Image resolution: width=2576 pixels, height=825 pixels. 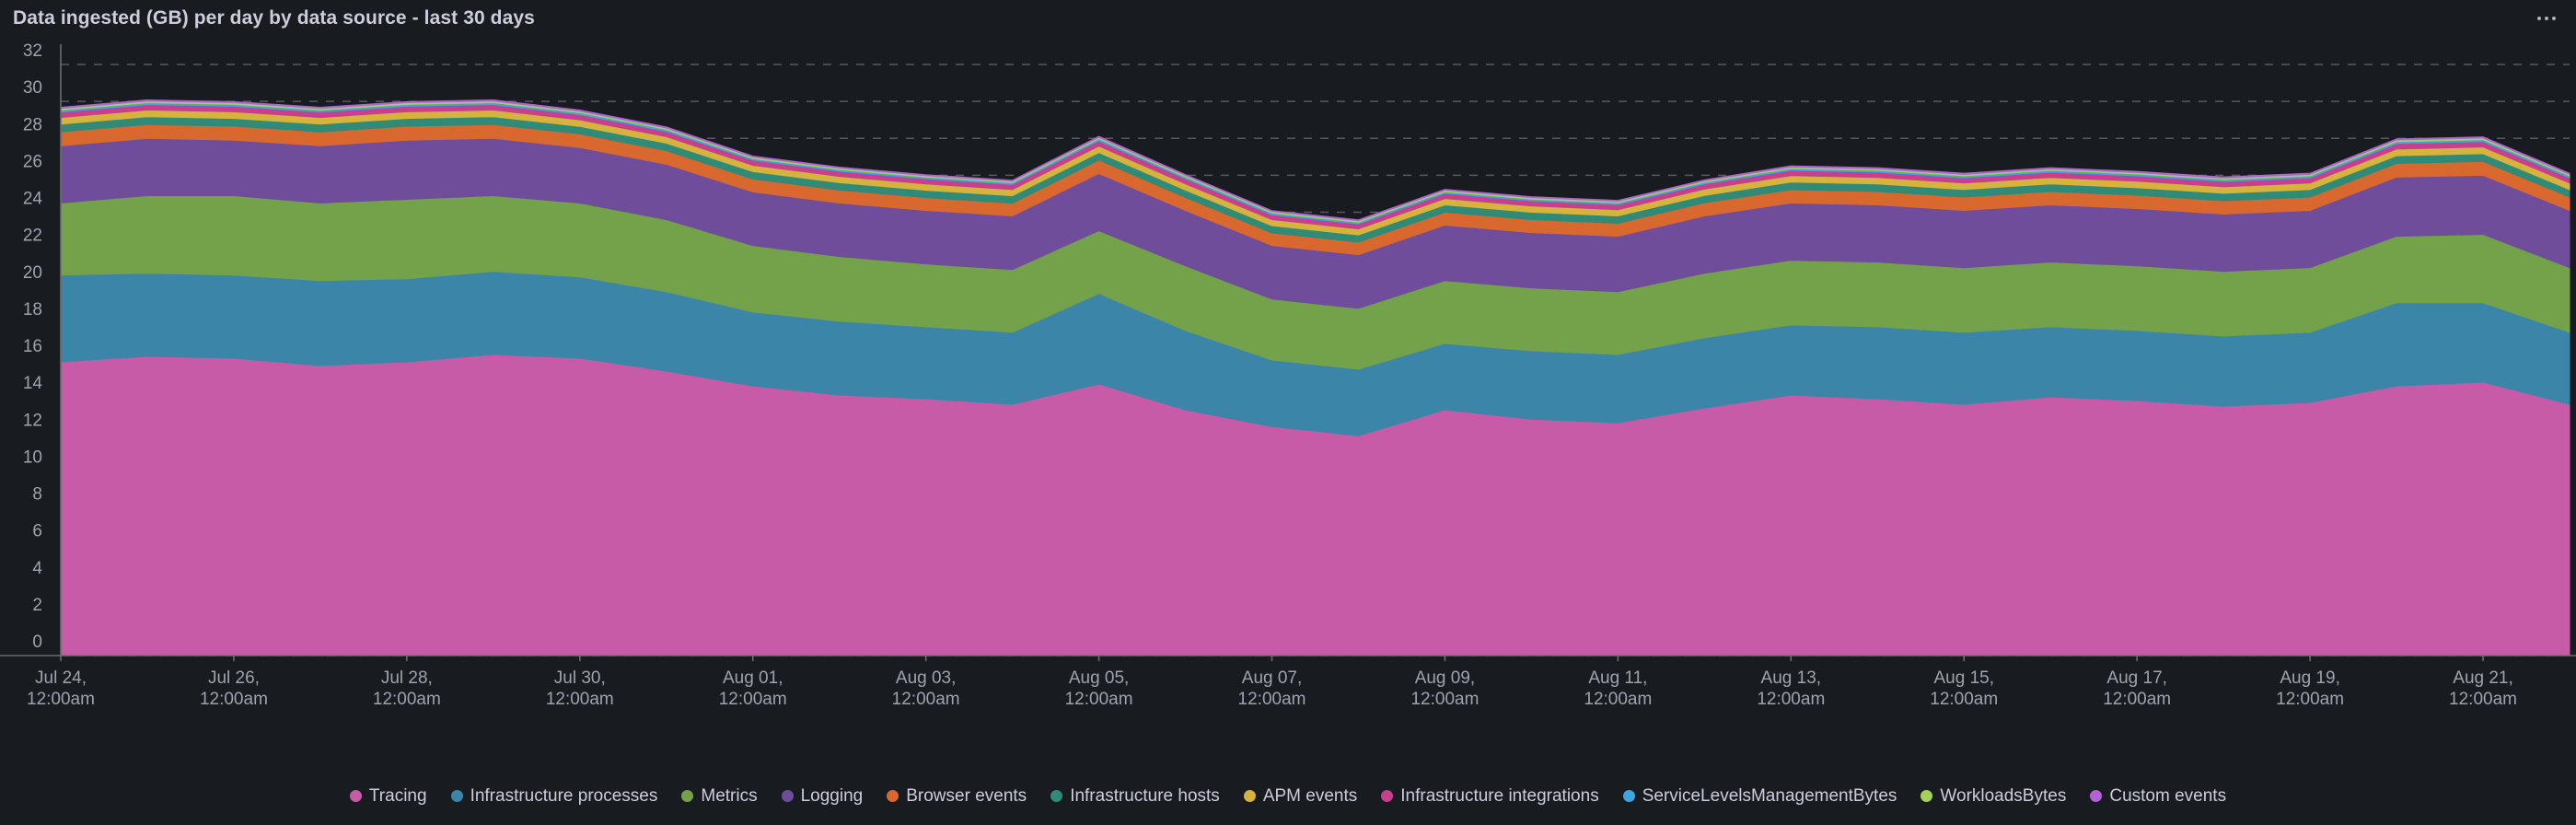 I want to click on x-axis-tick-label: Aug 15, 12:00am, so click(x=1964, y=689).